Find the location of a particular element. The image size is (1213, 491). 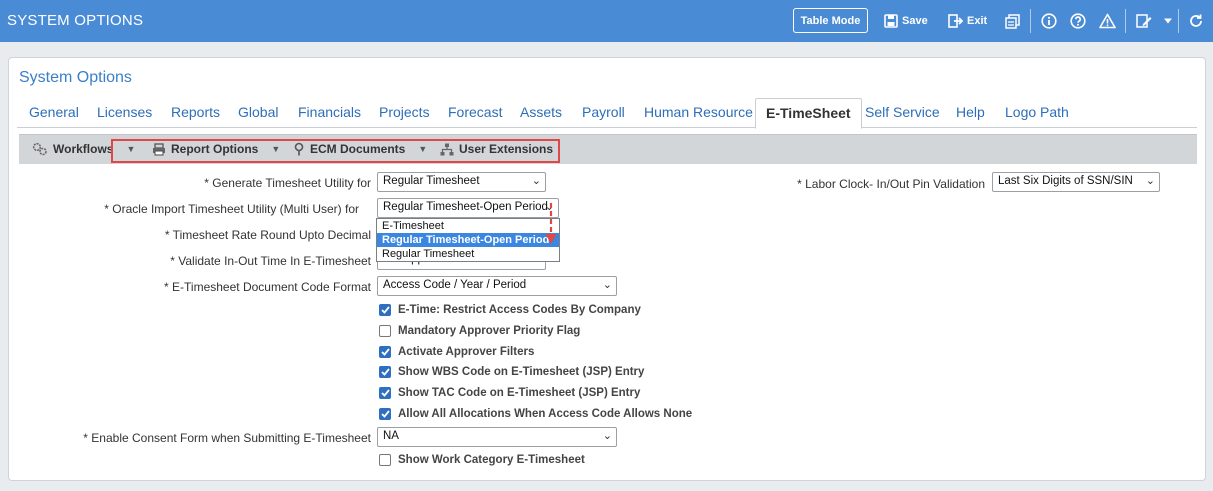

checkbox-label: Show WBS Code on E-Timesheet (JSP) Entry is located at coordinates (521, 372).